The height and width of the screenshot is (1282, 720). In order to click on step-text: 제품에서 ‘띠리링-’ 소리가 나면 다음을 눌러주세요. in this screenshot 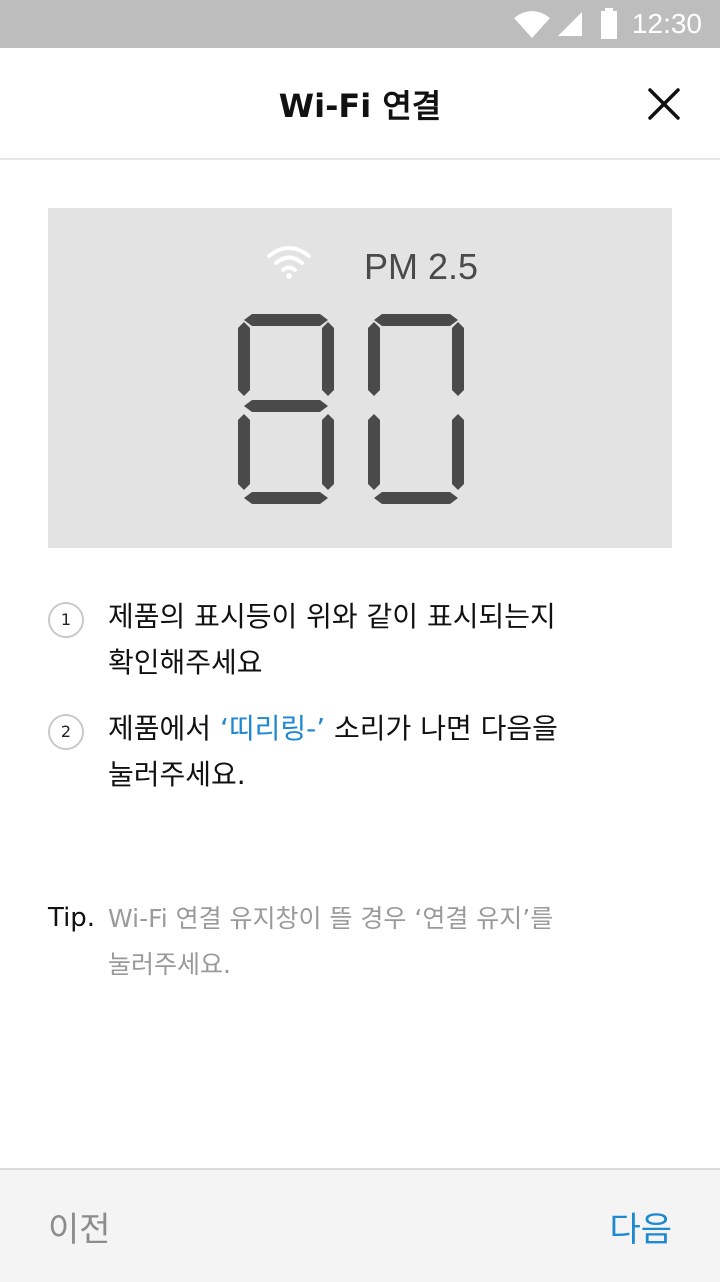, I will do `click(368, 752)`.